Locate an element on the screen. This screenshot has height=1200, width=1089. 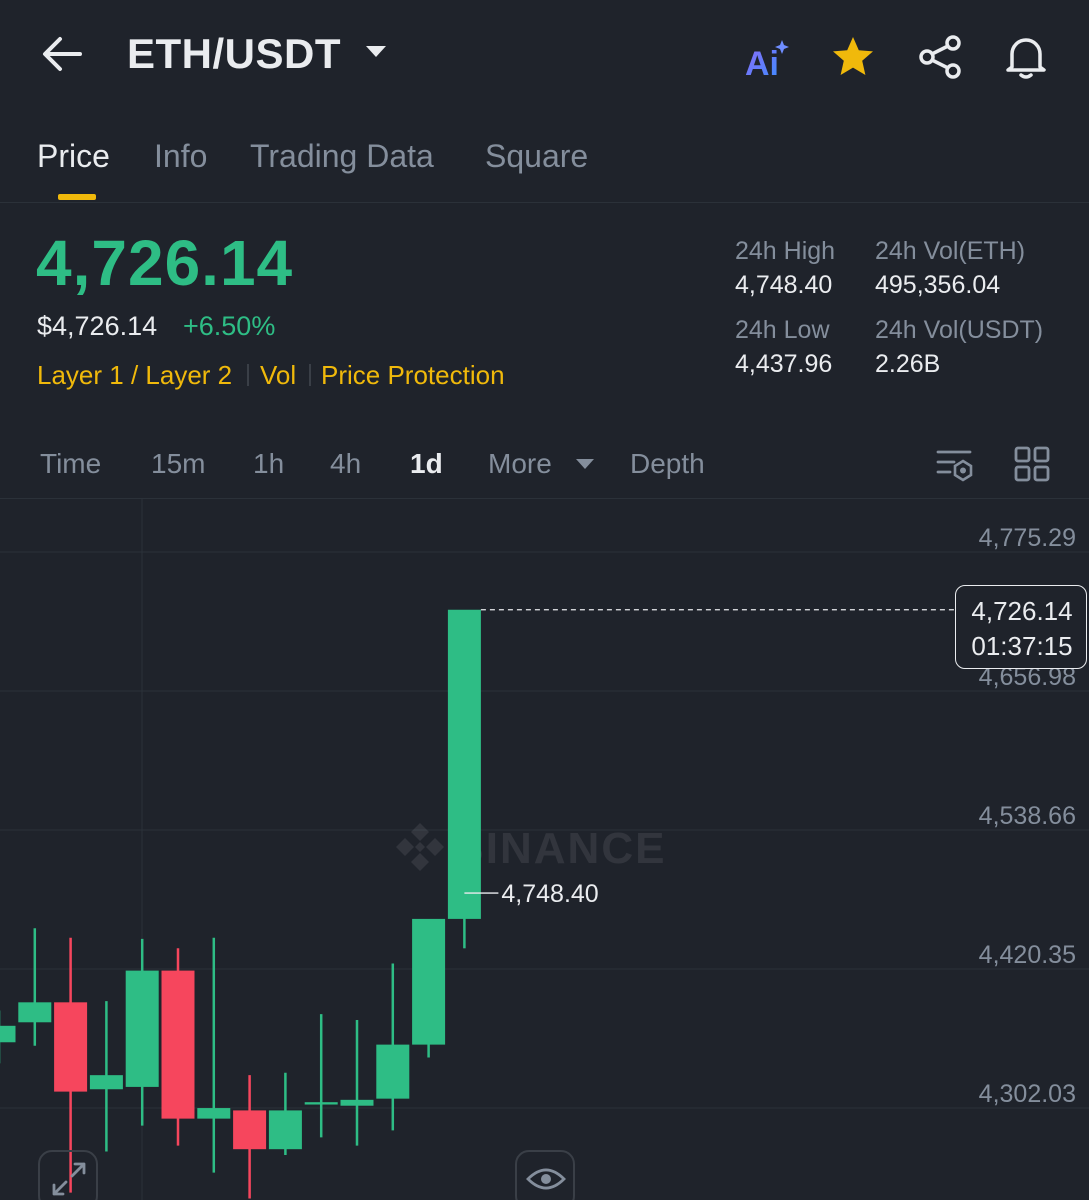
bell-icon is located at coordinates (1026, 57).